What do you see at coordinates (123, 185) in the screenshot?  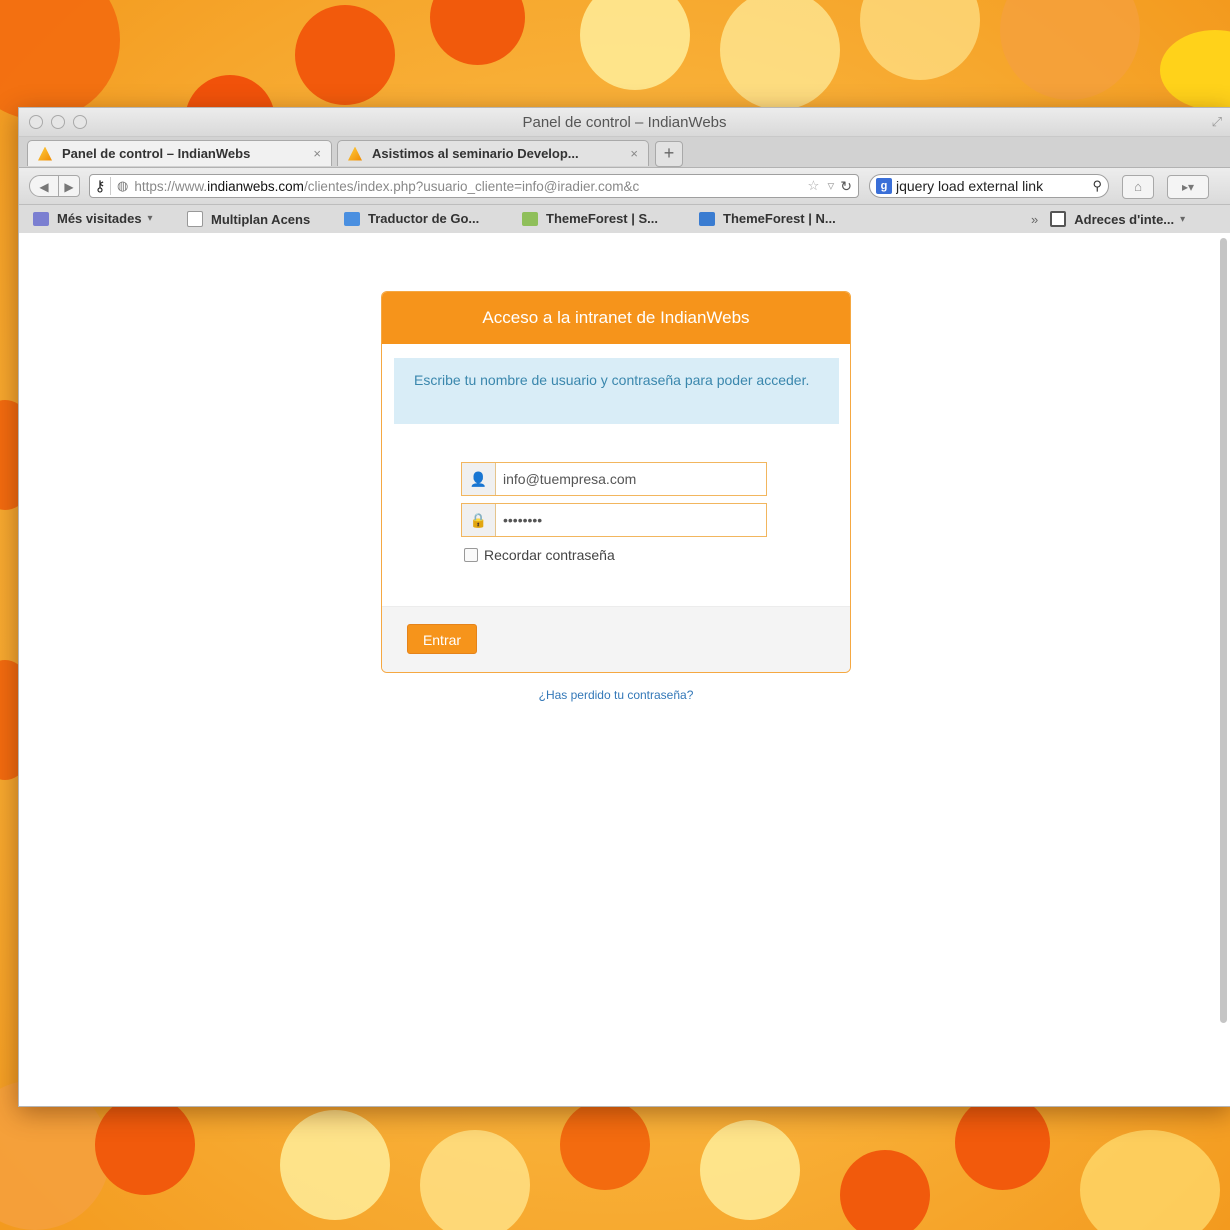 I see `globe-icon: ◍` at bounding box center [123, 185].